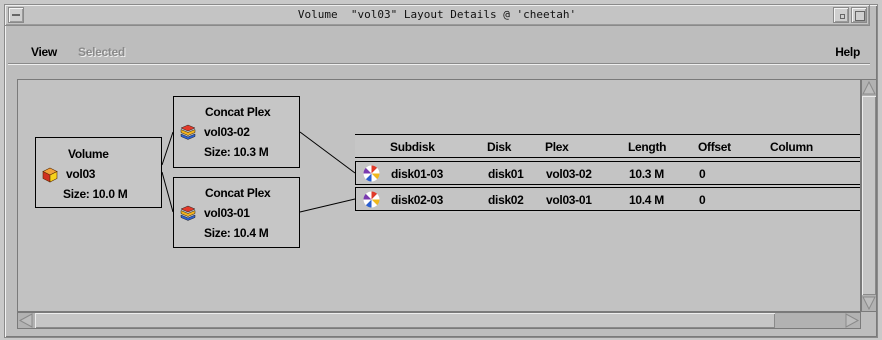 This screenshot has width=882, height=340. What do you see at coordinates (847, 52) in the screenshot?
I see `menu-help: Help` at bounding box center [847, 52].